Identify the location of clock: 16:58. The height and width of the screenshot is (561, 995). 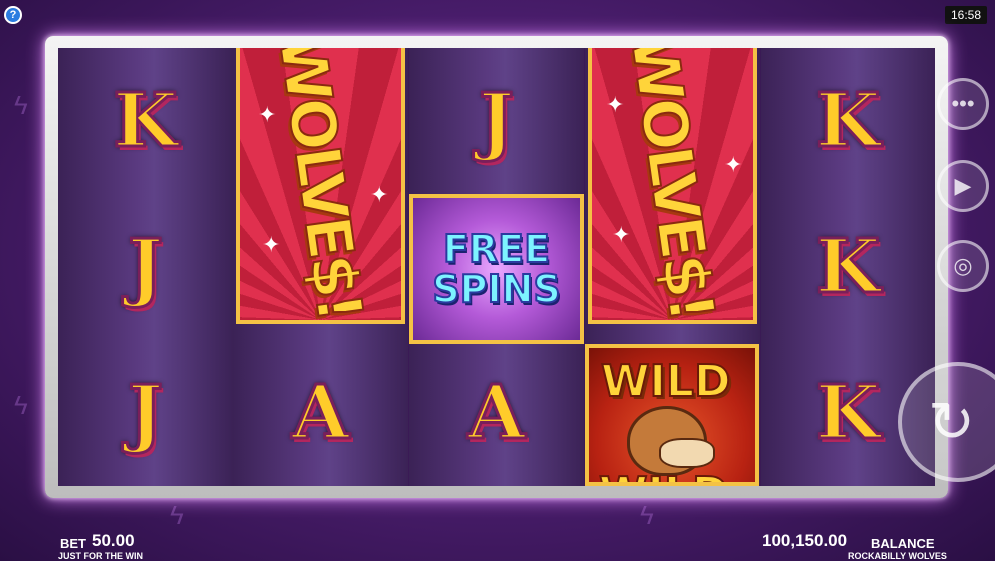
(965, 15).